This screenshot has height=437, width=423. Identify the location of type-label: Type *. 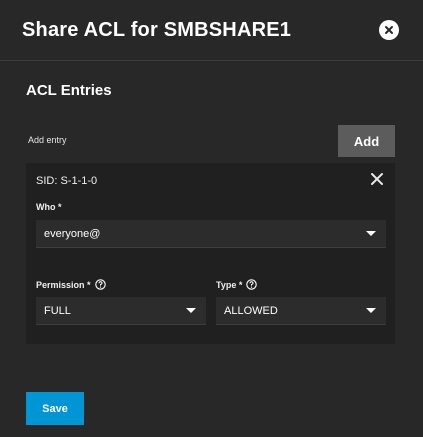
(237, 284).